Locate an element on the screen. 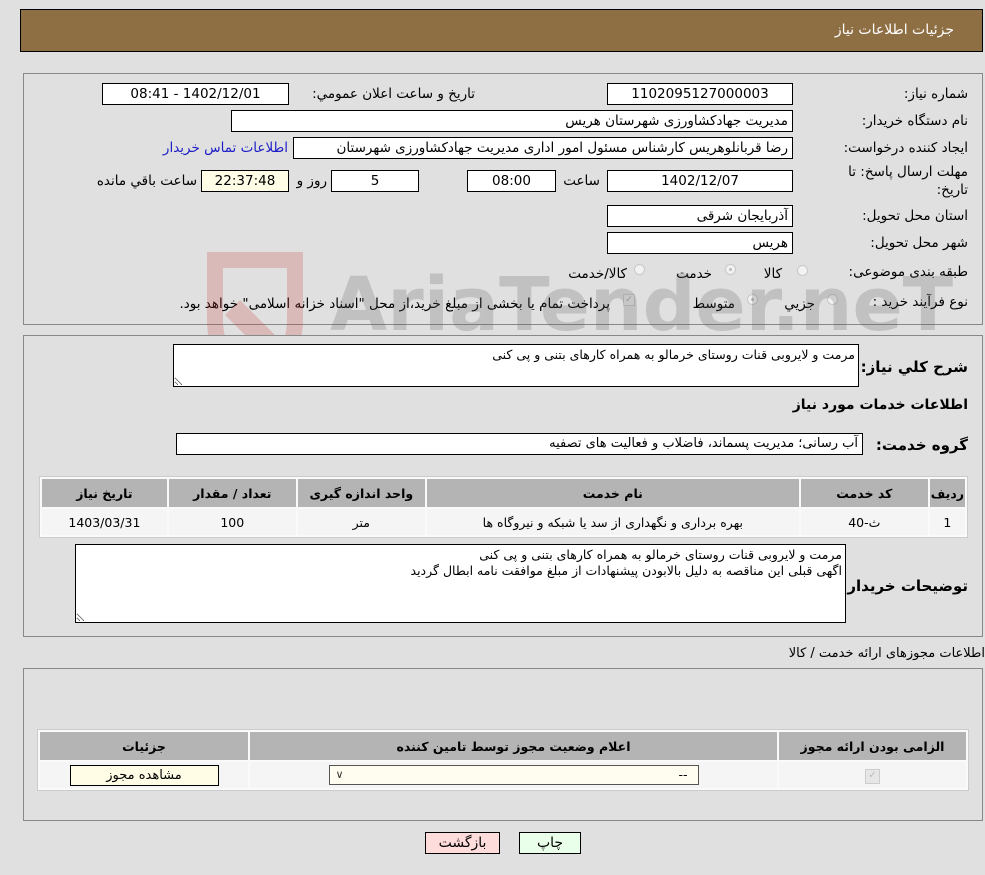 This screenshot has height=875, width=985. page-title: جزئیات اطلاعات نیاز is located at coordinates (894, 30).